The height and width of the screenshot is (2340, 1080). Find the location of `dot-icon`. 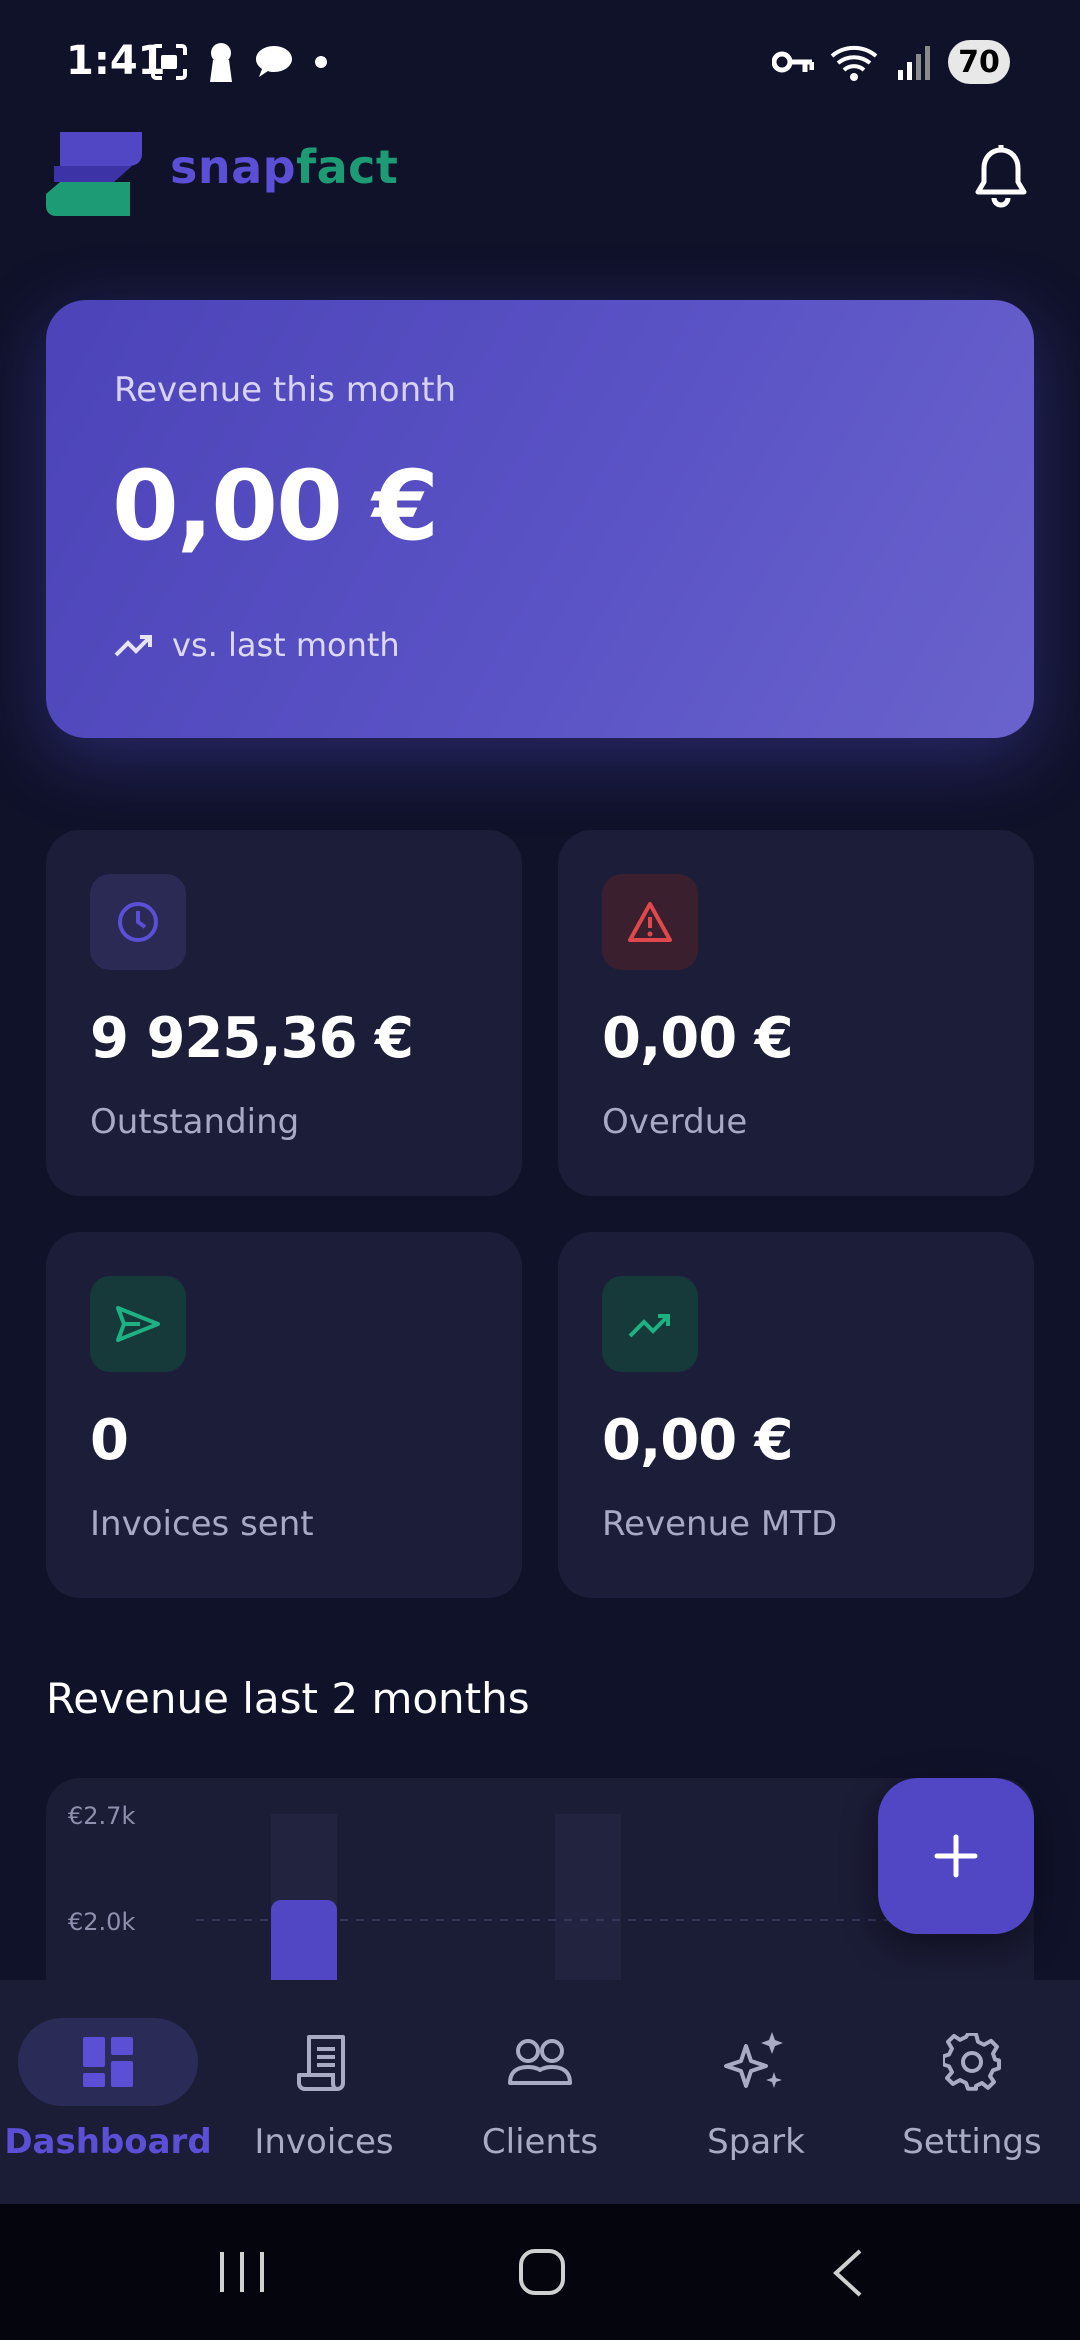

dot-icon is located at coordinates (321, 62).